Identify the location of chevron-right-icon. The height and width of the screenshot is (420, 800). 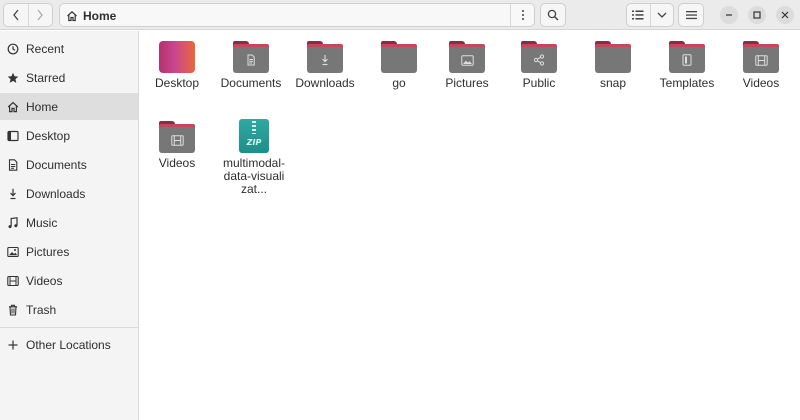
(40, 15).